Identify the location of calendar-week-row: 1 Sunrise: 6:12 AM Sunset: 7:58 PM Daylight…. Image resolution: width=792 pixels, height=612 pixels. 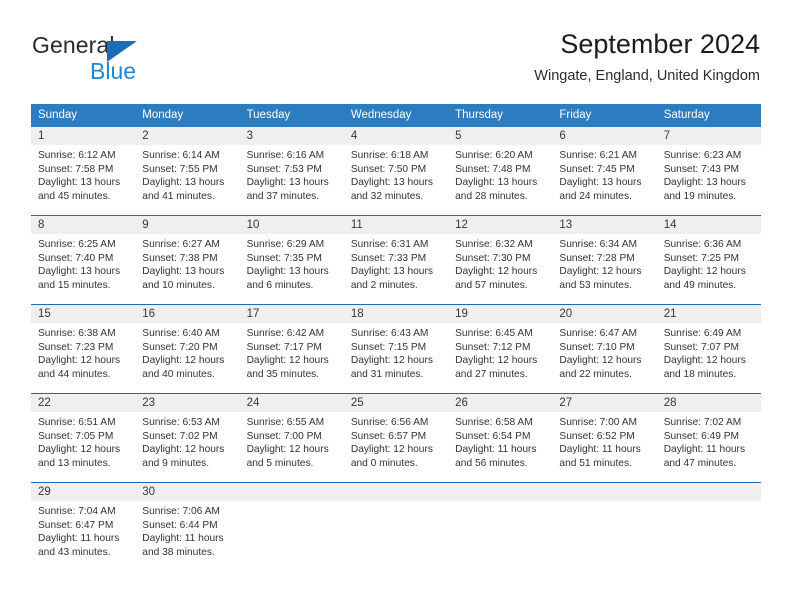
(396, 171).